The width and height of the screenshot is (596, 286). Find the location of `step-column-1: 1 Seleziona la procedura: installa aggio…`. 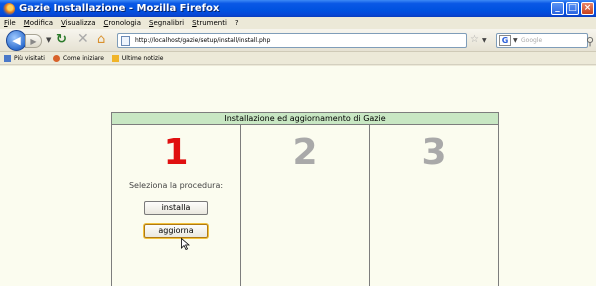

step-column-1: 1 Seleziona la procedura: installa aggio… is located at coordinates (176, 205).